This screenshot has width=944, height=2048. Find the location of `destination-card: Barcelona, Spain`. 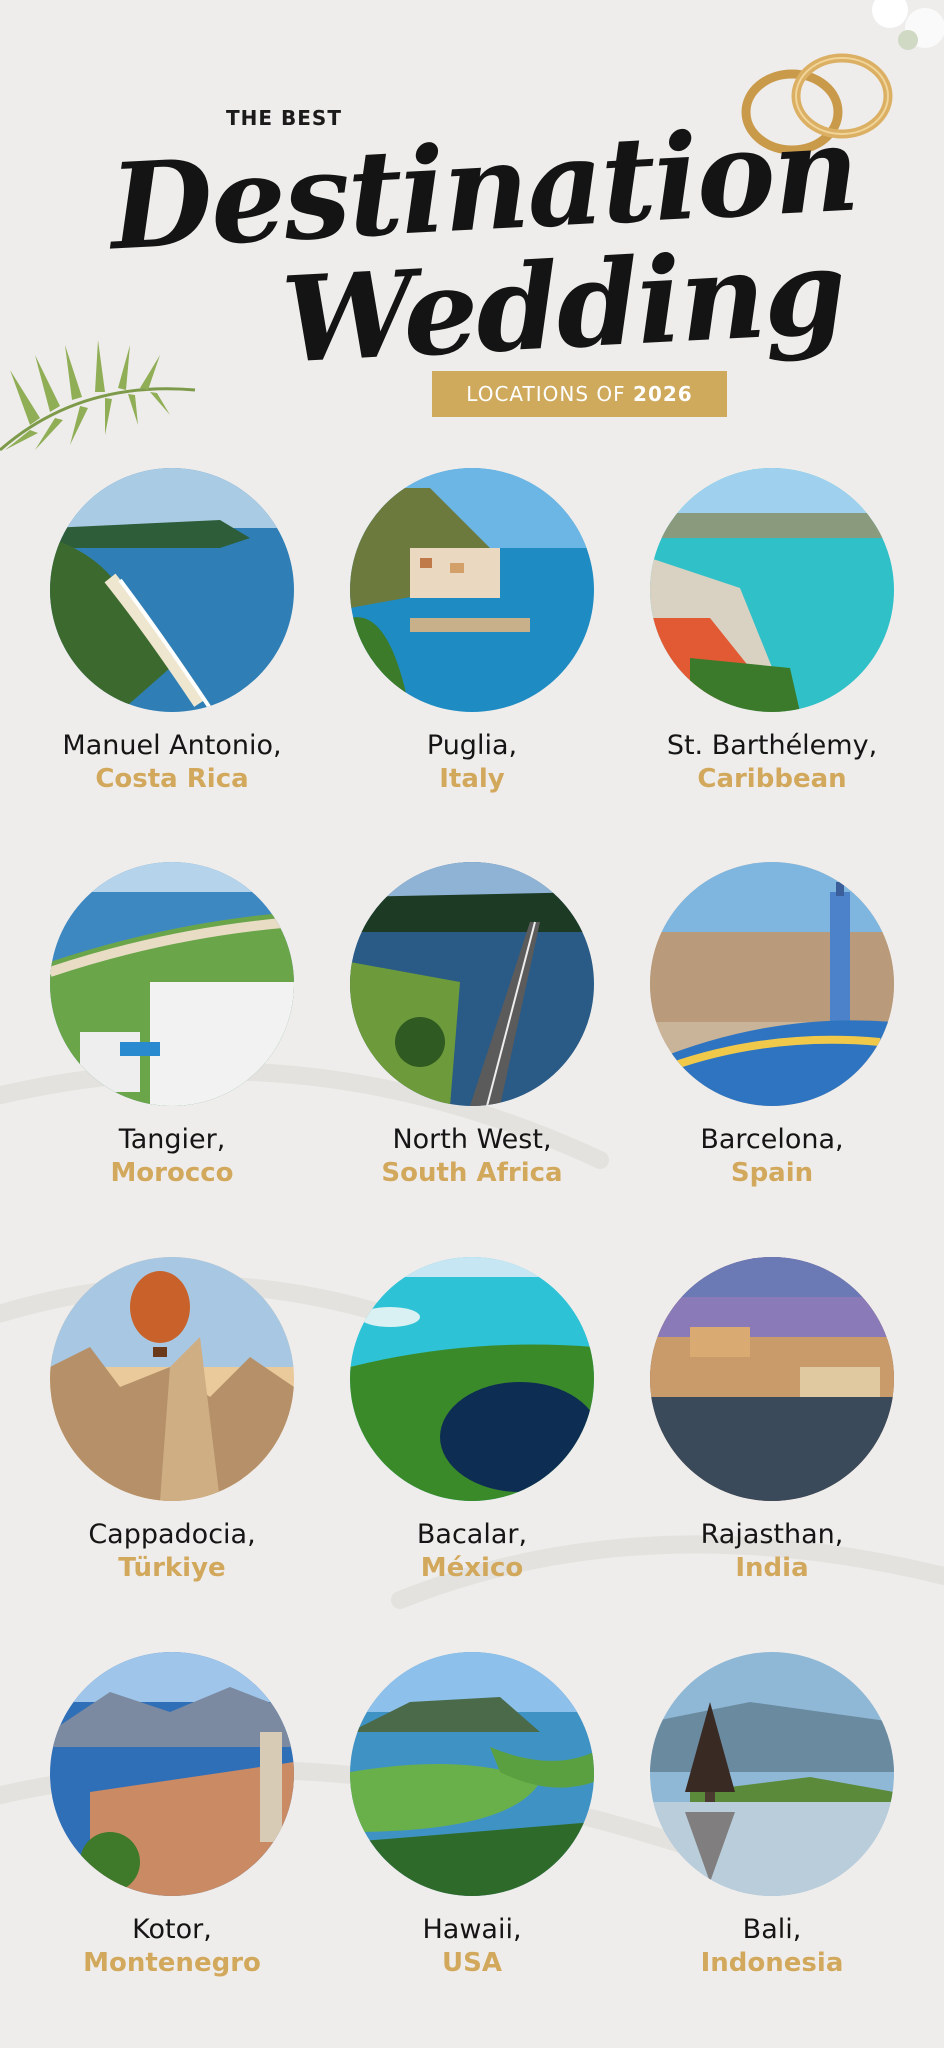

destination-card: Barcelona, Spain is located at coordinates (772, 1032).